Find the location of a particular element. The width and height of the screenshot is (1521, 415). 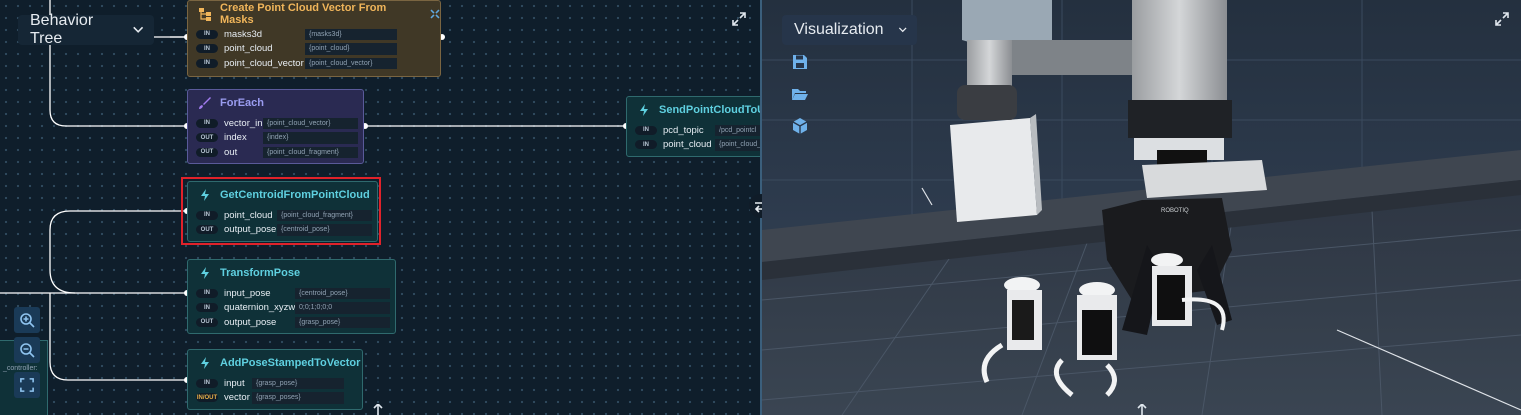

port-row: IN input_pose {centroid_pose} is located at coordinates (291, 293).